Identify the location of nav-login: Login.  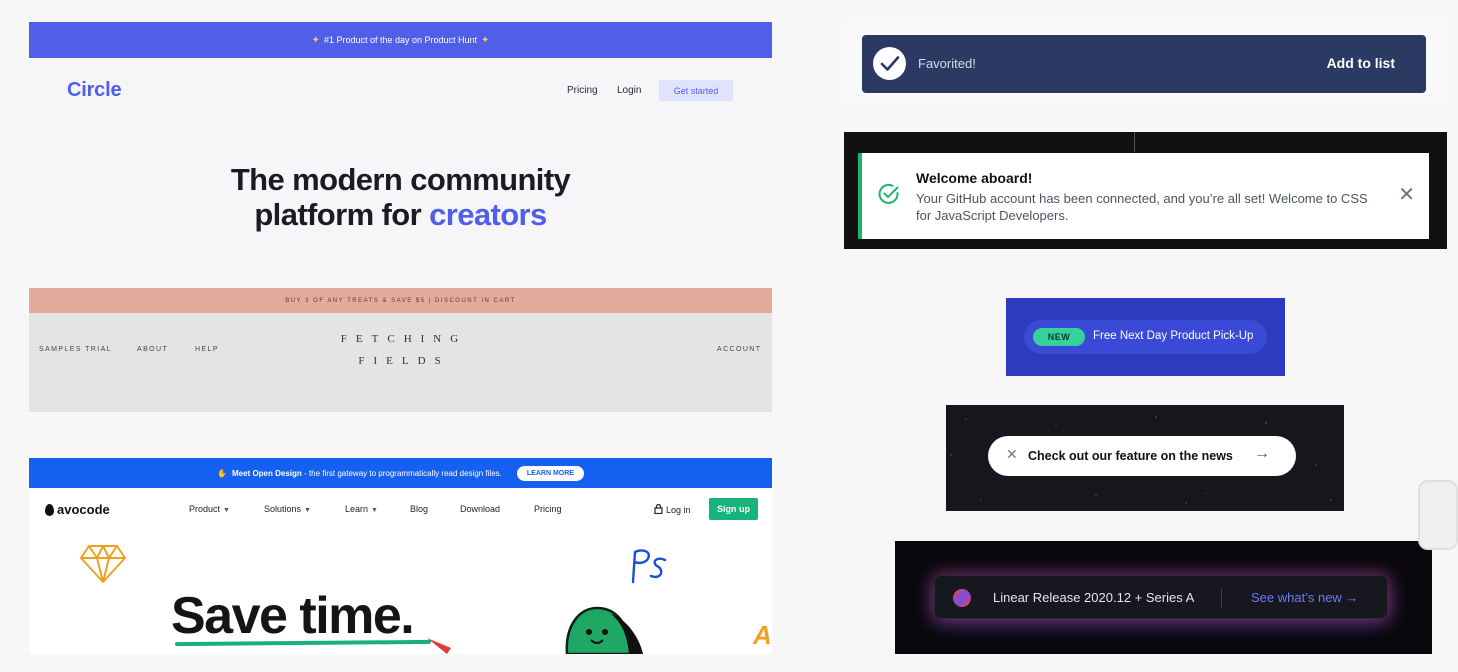
(629, 90).